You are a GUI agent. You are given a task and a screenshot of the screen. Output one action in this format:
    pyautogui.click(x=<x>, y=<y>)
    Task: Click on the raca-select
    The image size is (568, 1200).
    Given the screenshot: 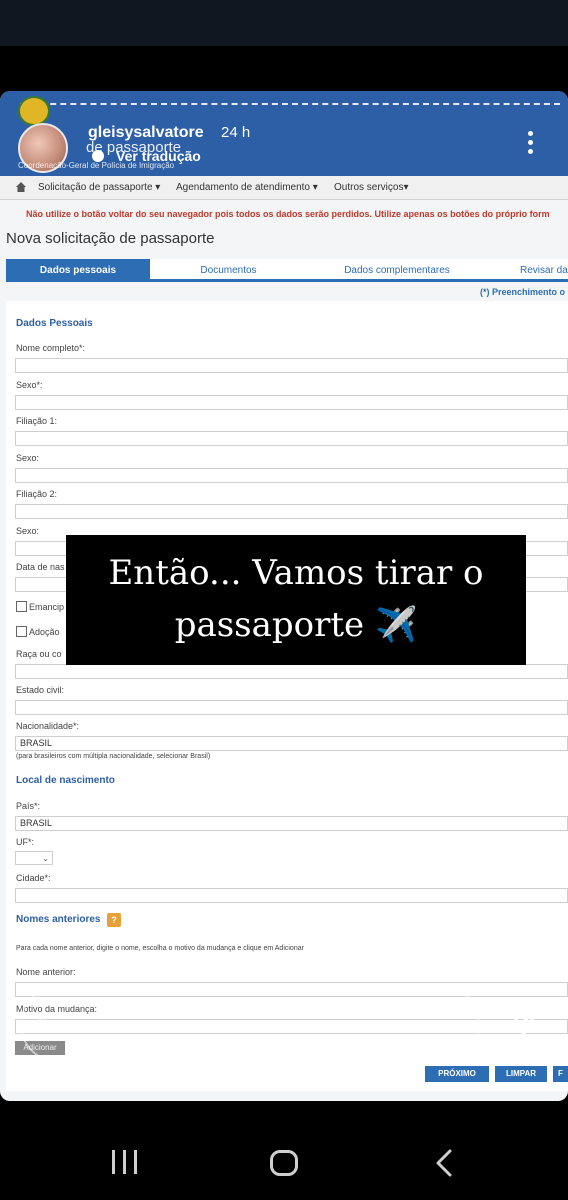 What is the action you would take?
    pyautogui.click(x=291, y=671)
    